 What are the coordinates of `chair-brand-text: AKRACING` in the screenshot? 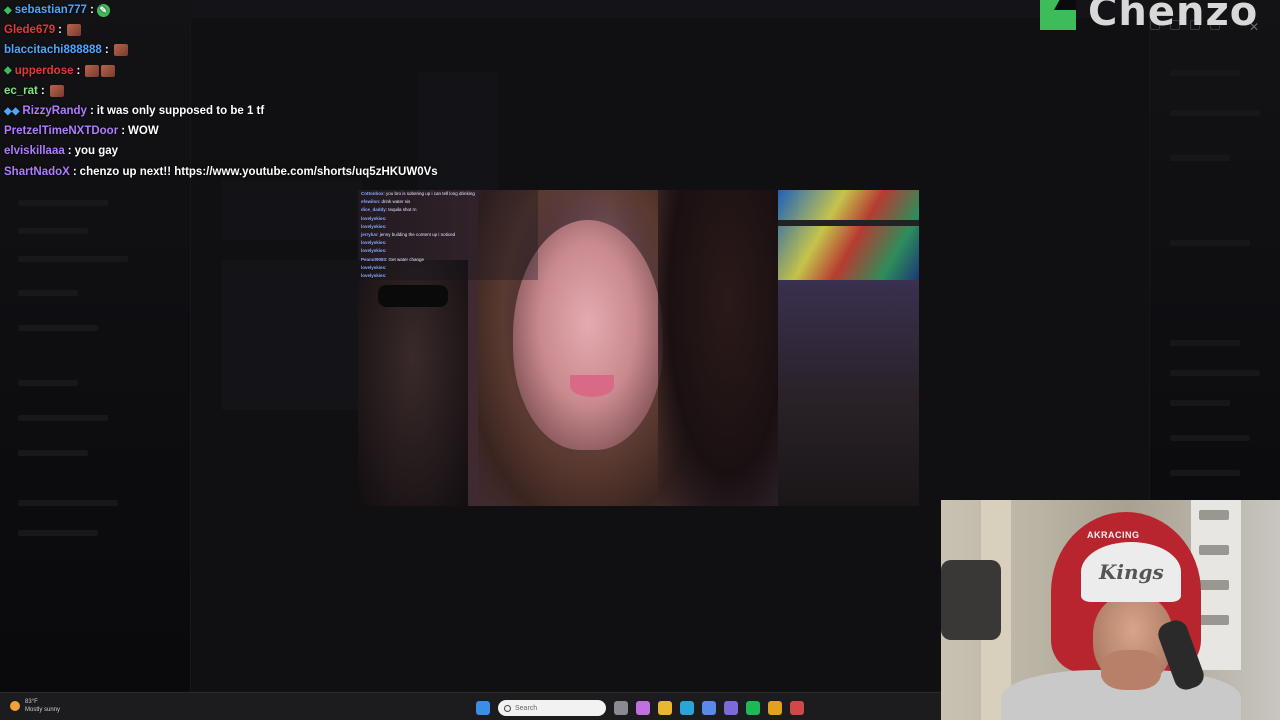 It's located at (1113, 535).